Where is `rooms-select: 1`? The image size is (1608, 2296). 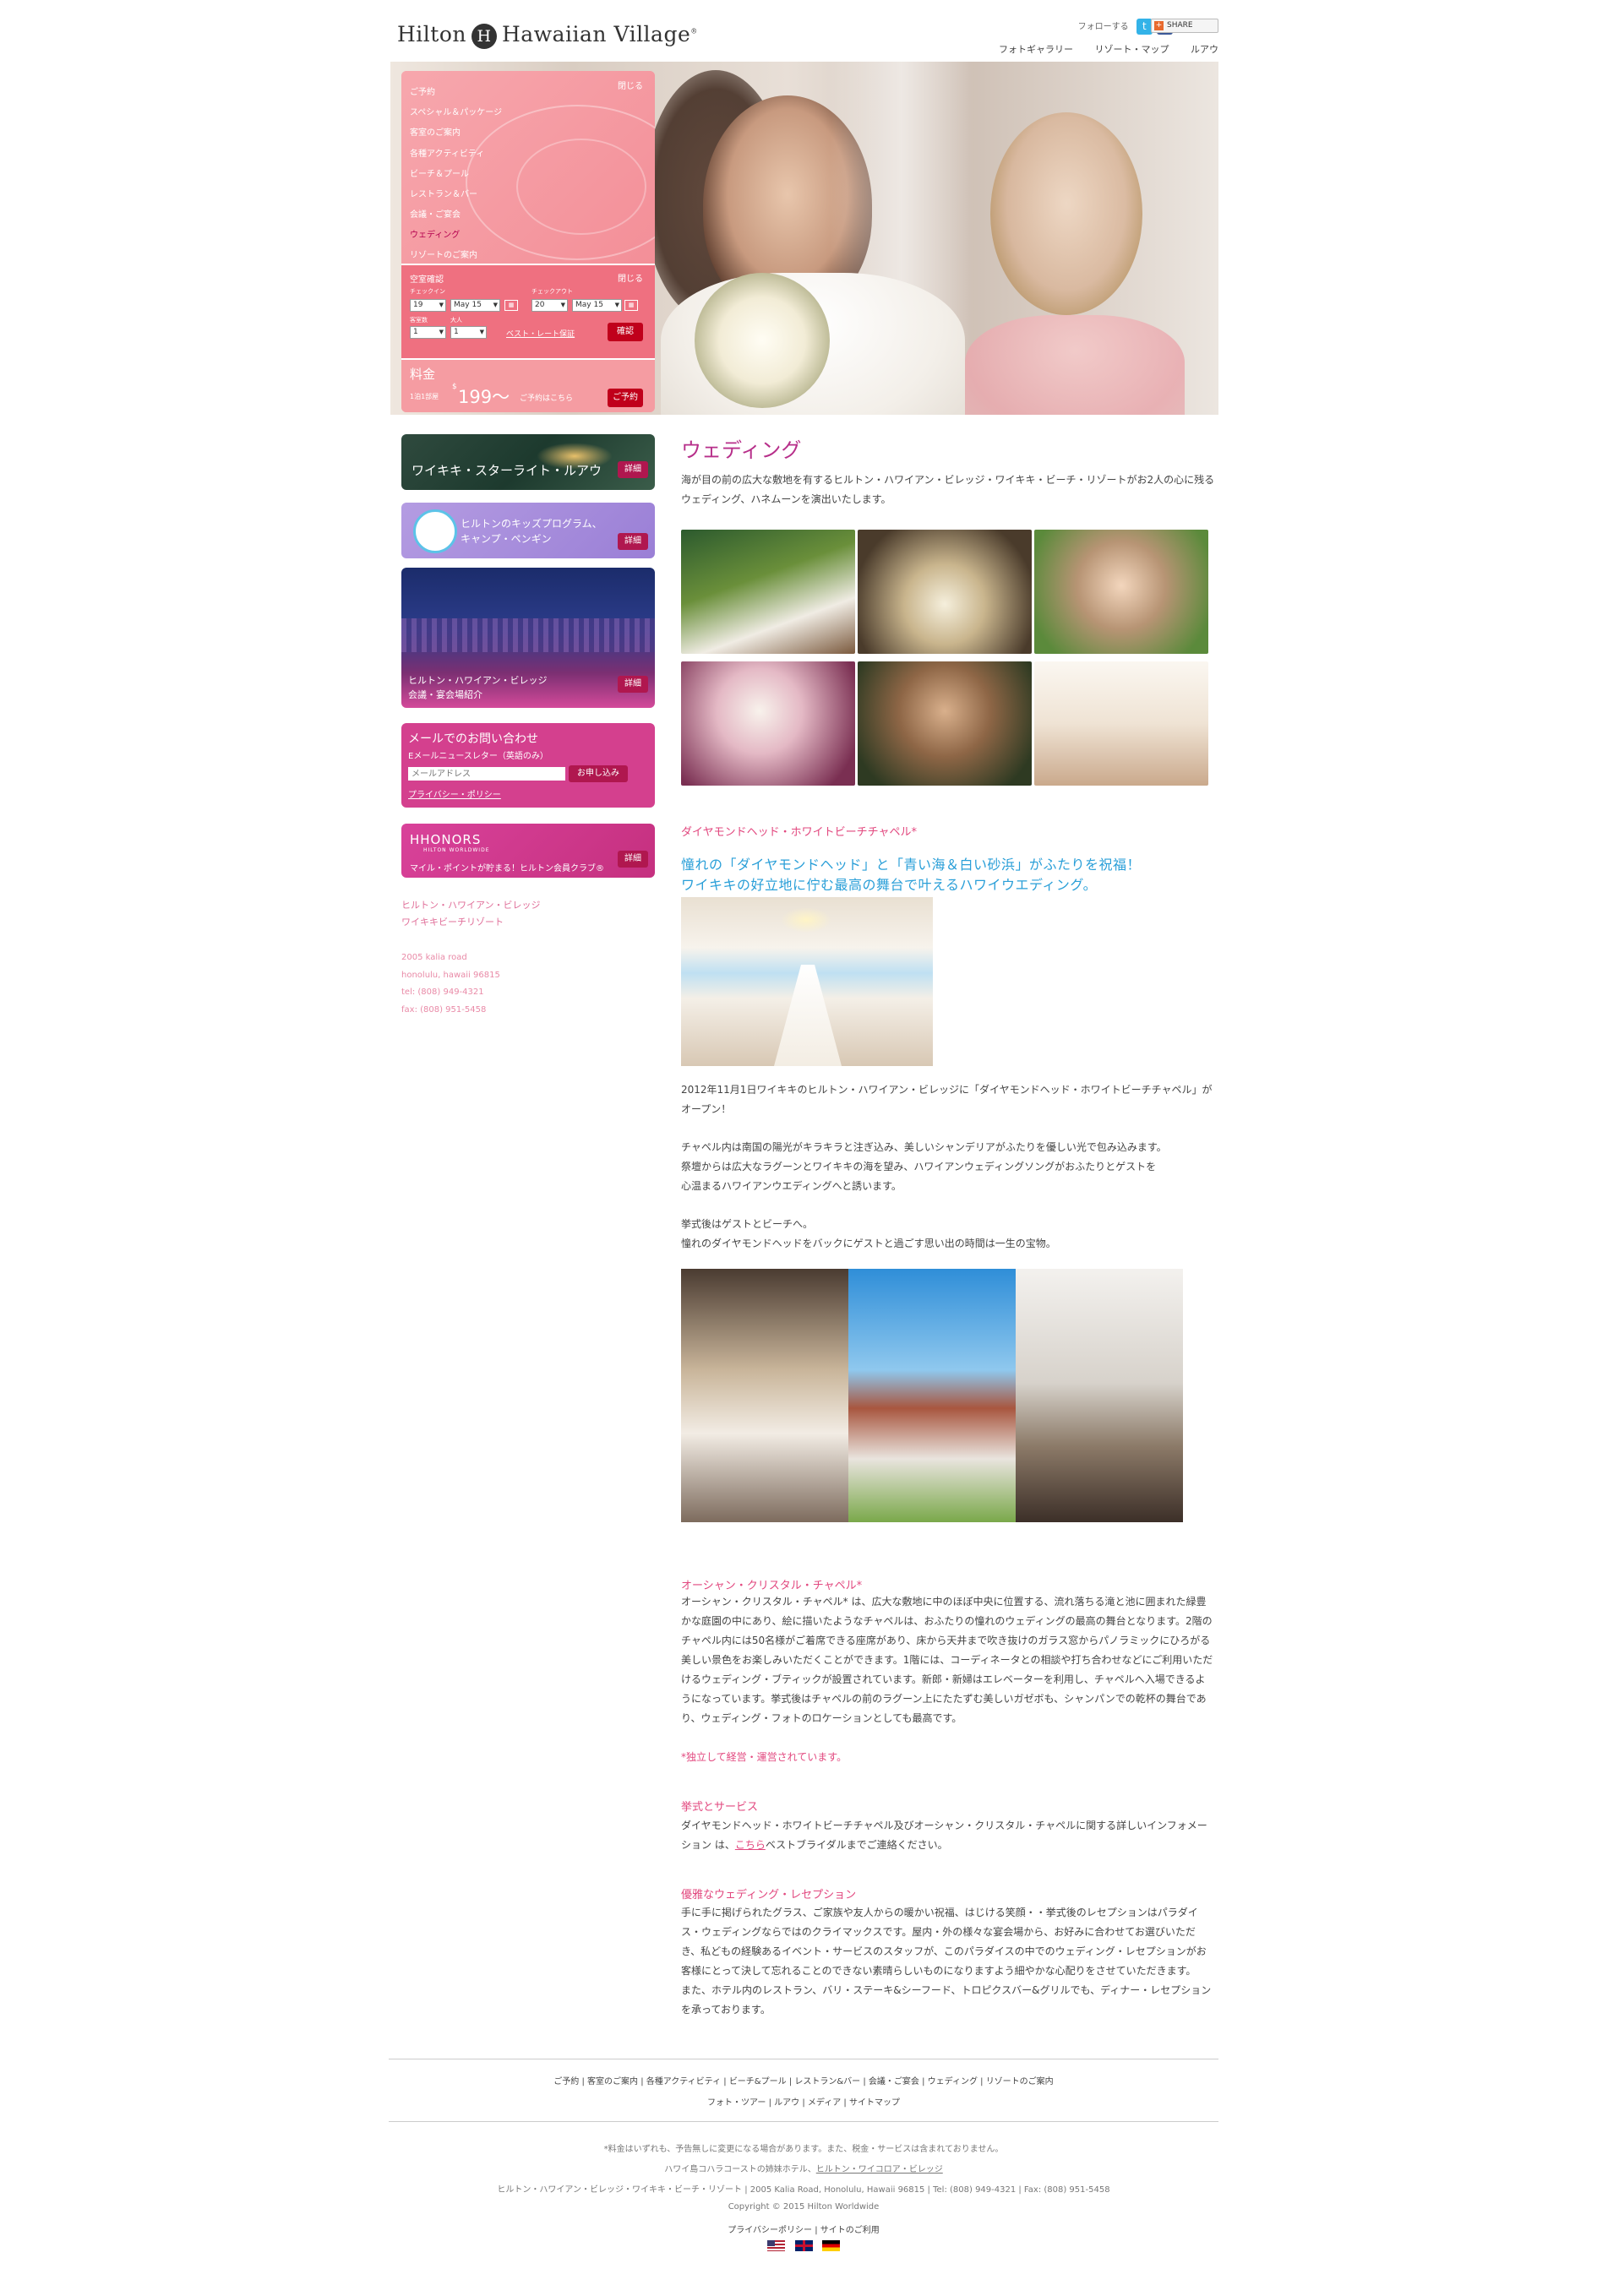
rooms-select: 1 is located at coordinates (428, 332).